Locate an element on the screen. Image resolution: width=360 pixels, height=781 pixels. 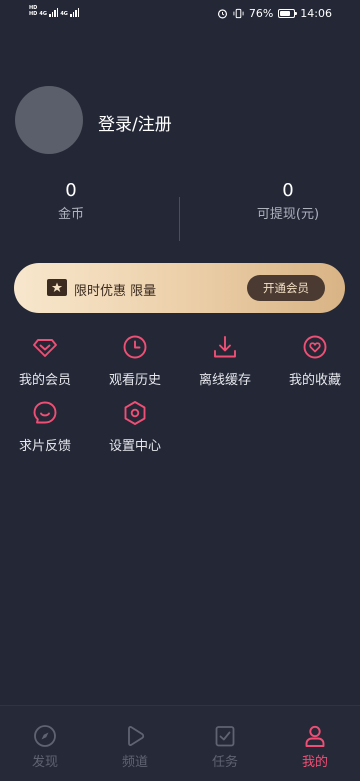
compass-icon is located at coordinates (45, 736).